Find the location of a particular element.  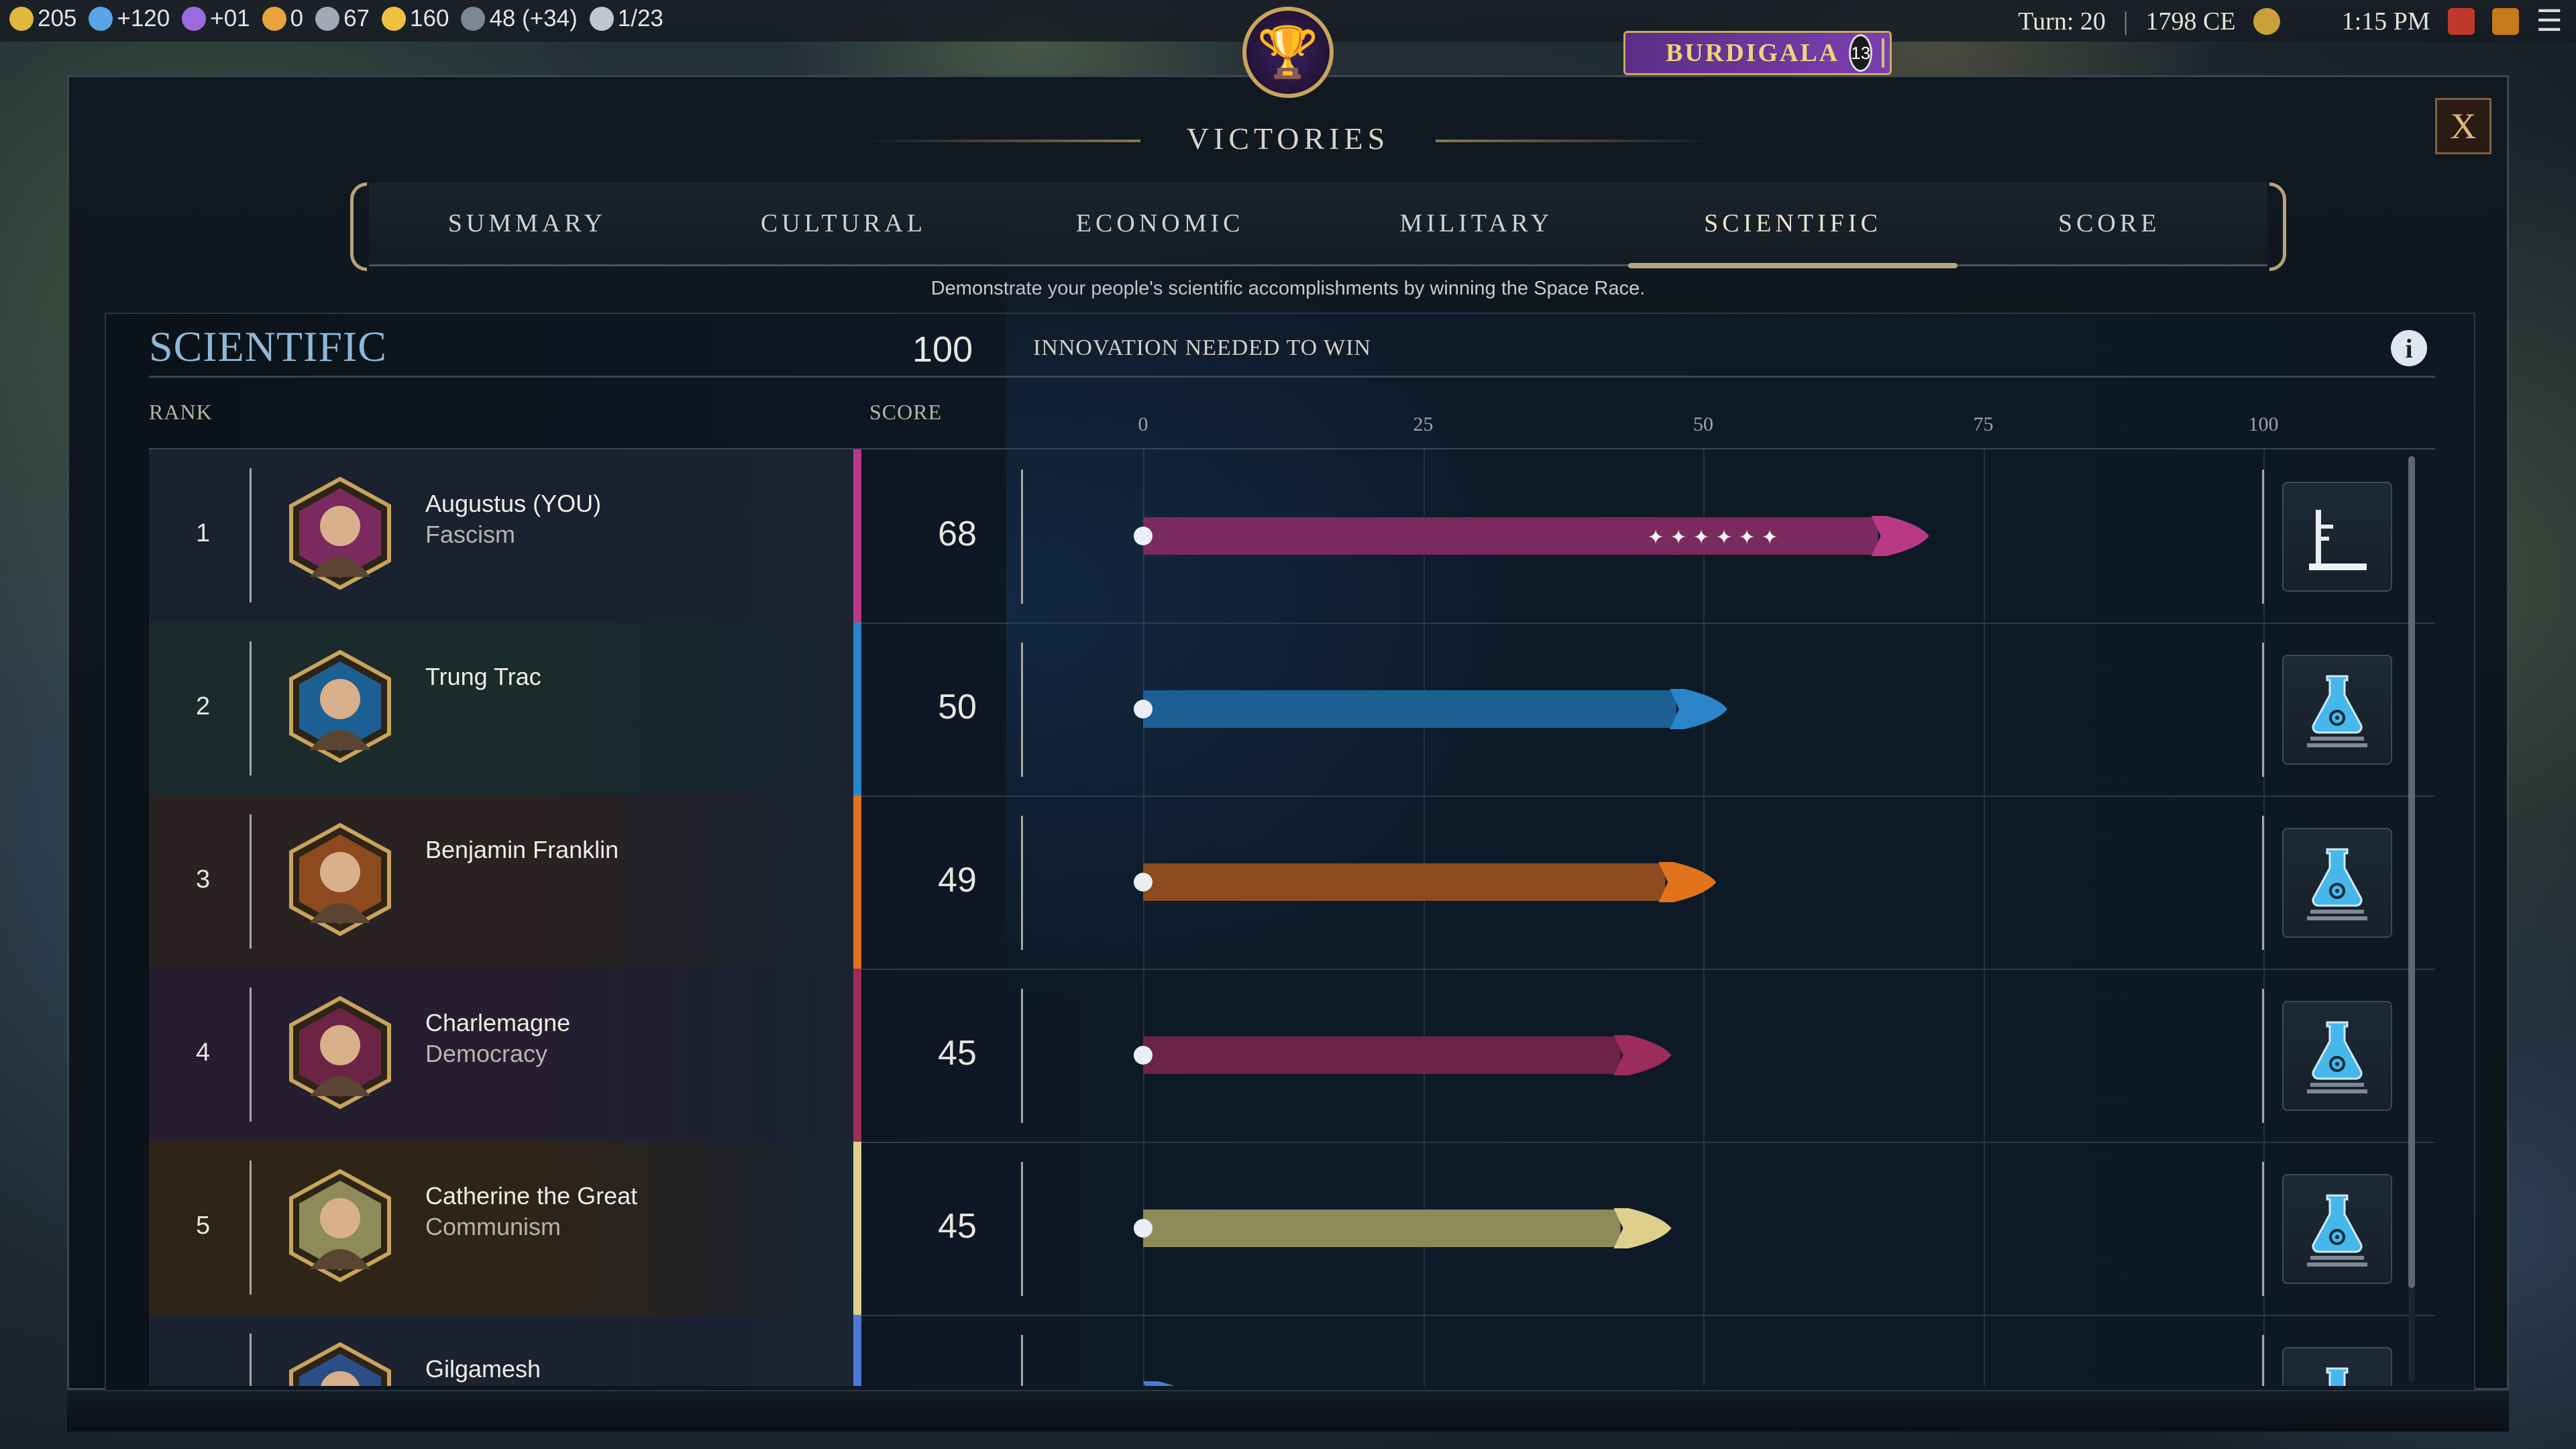

leaderboard-row: 1 Augustus (YOU) Fascism 68 ✦ ✦ ✦ ✦ ✦ ✦ is located at coordinates (1292, 536).